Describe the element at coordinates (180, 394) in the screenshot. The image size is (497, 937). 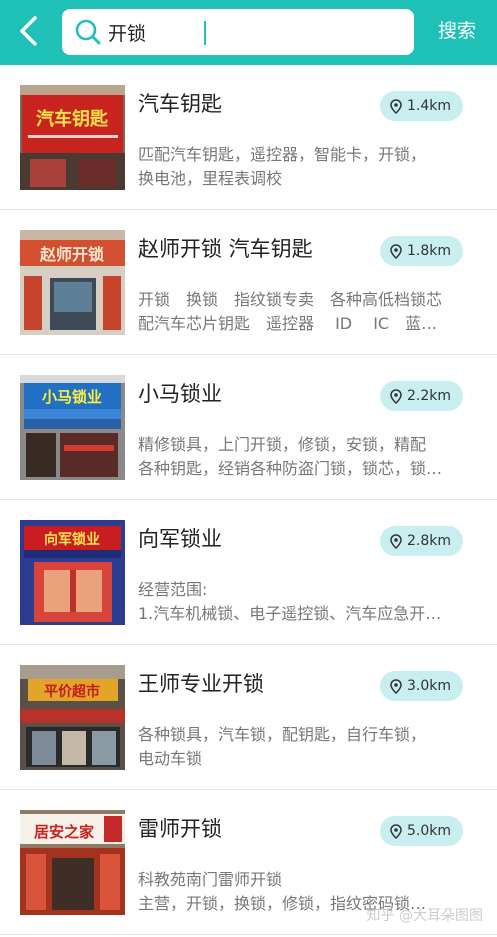
I see `shop-name: 小马锁业` at that location.